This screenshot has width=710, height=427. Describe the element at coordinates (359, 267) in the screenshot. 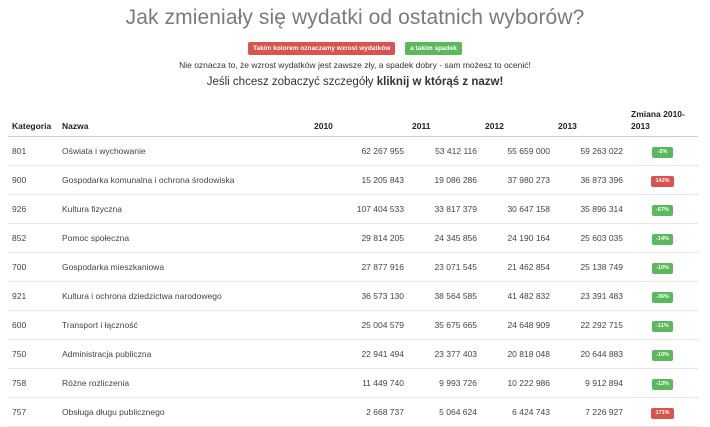

I see `value-2010-cell: 27 877 916` at that location.